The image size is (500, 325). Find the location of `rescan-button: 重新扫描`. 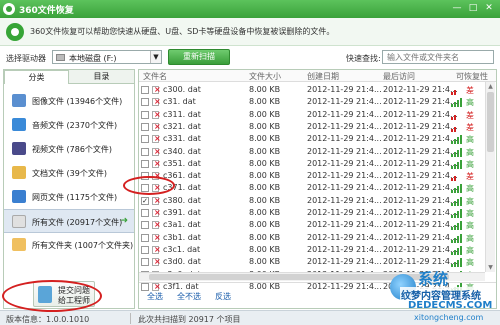

rescan-button: 重新扫描 is located at coordinates (199, 57).